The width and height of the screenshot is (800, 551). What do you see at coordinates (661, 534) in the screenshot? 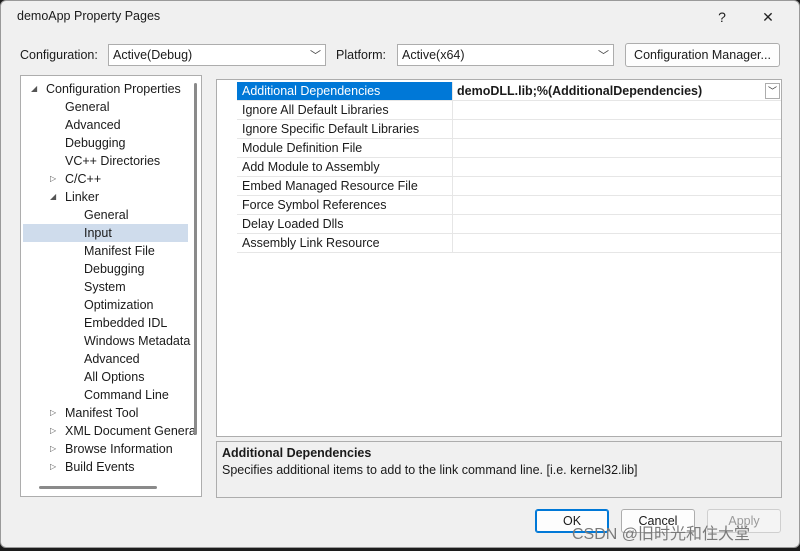
I see `watermark-text: CSDN @旧时光和住大堂` at bounding box center [661, 534].